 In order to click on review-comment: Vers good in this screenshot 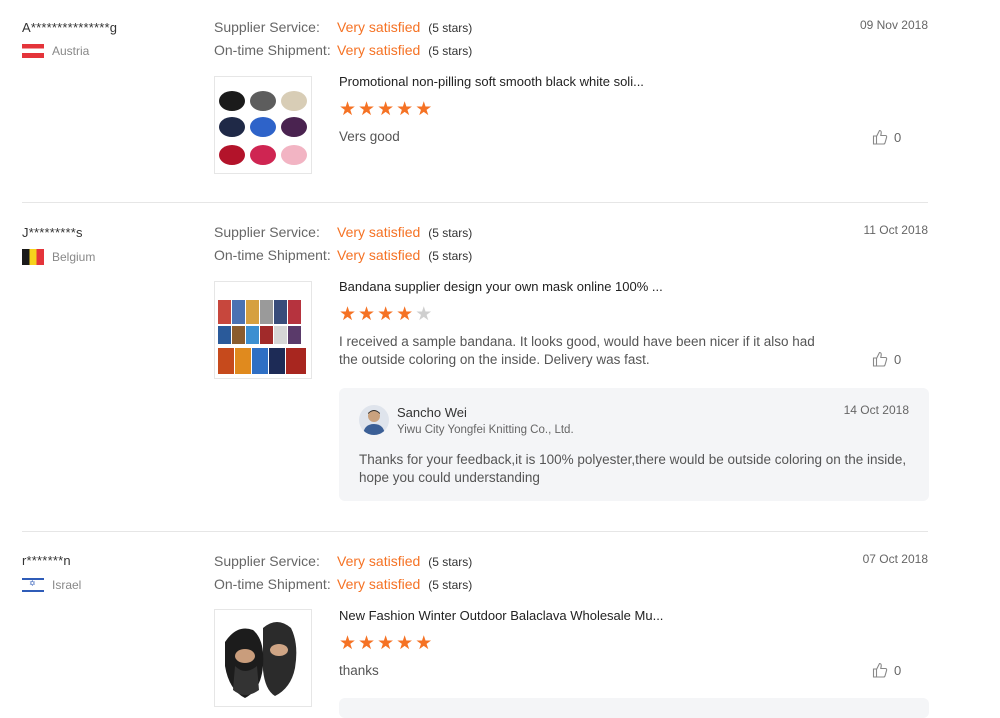, I will do `click(369, 136)`.